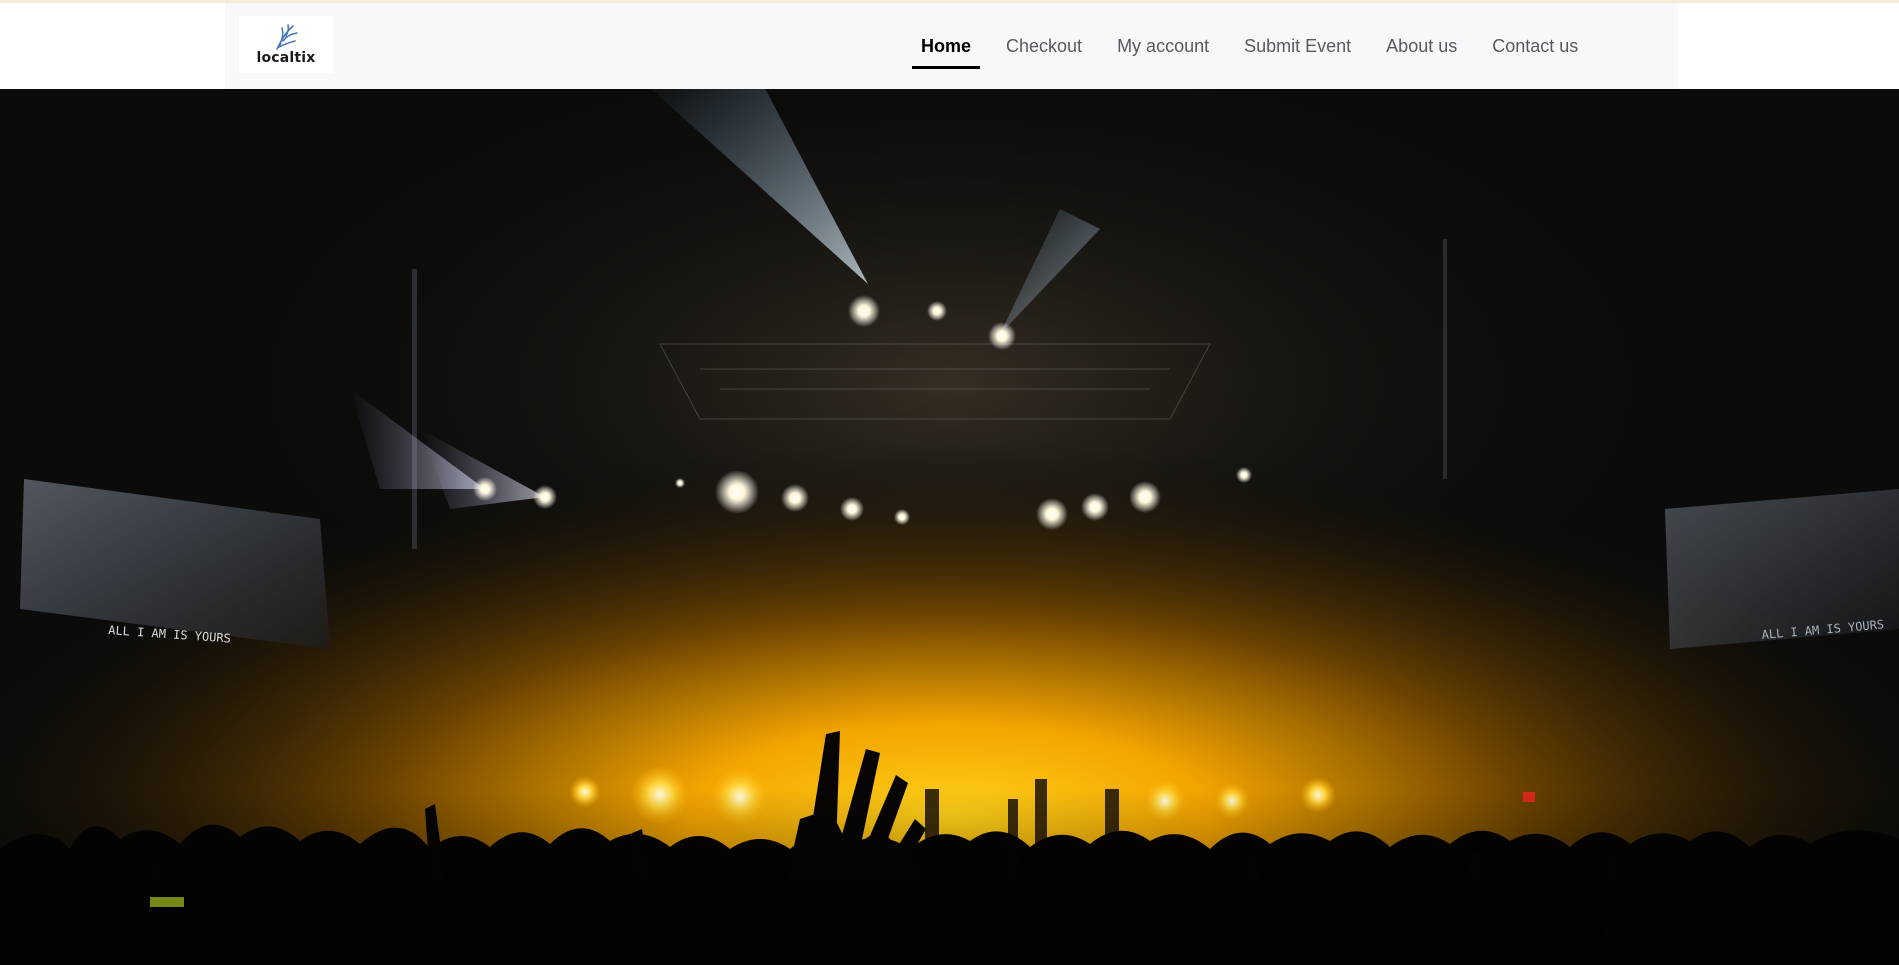 Image resolution: width=1899 pixels, height=965 pixels. I want to click on nav-checkout: Checkout, so click(1044, 46).